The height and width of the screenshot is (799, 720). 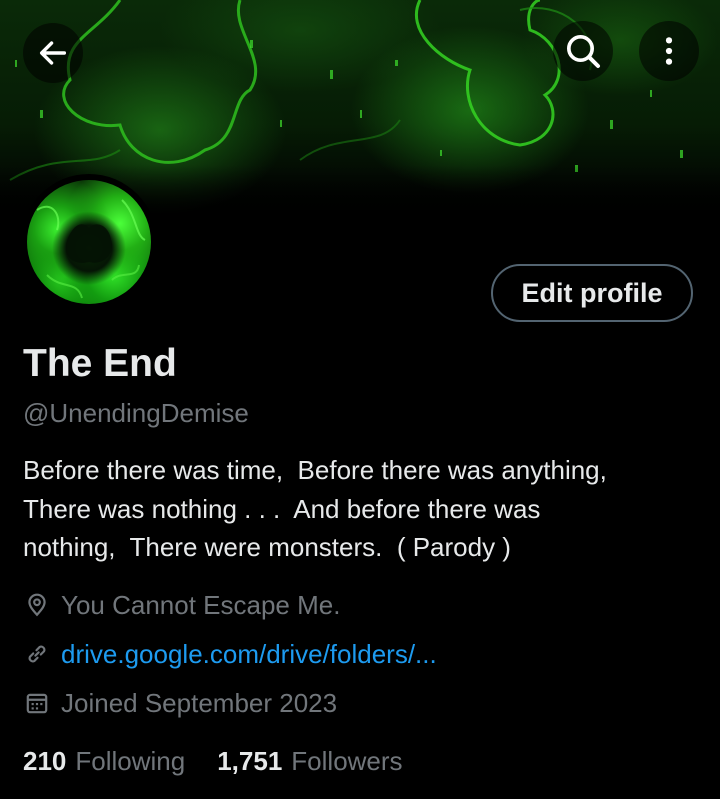 What do you see at coordinates (213, 761) in the screenshot?
I see `follow-stats: 210 Following 1,751 Followers` at bounding box center [213, 761].